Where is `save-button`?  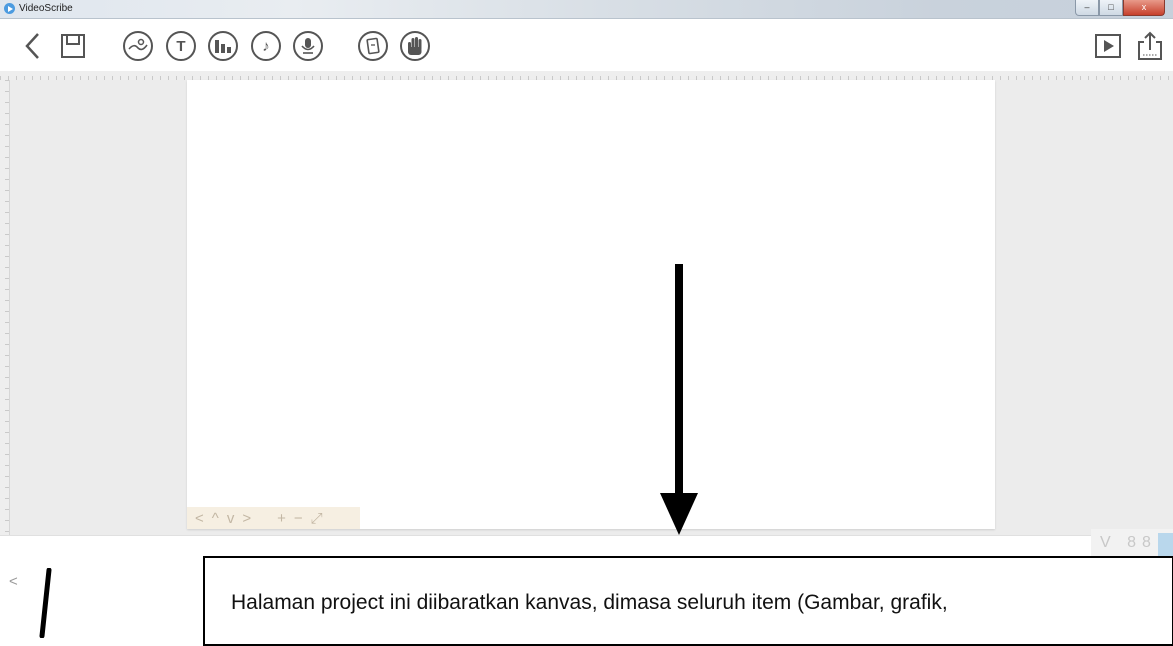 save-button is located at coordinates (73, 46).